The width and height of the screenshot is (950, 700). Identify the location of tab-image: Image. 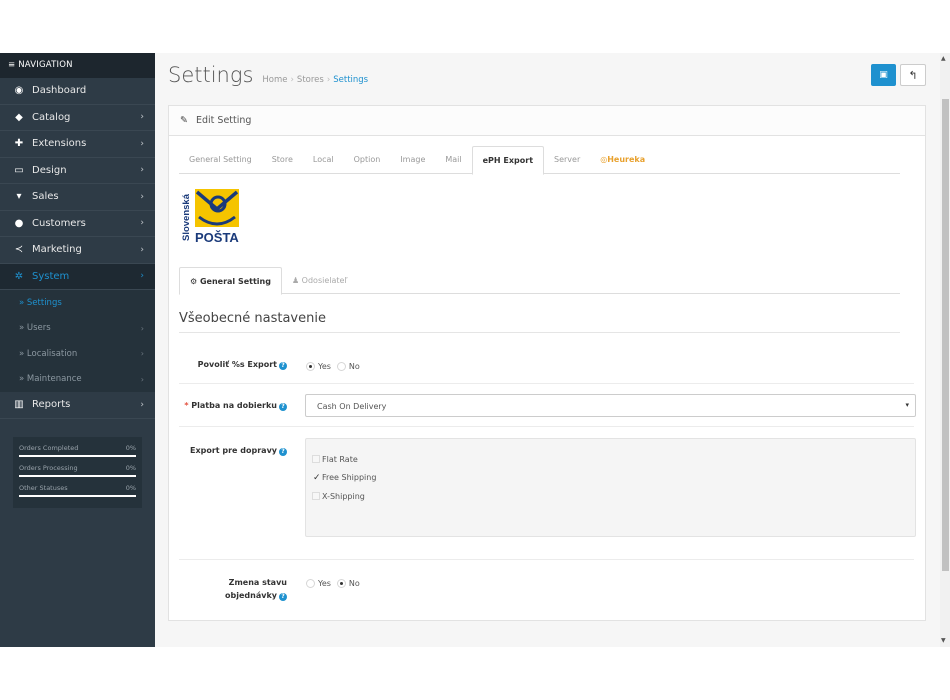
(412, 160).